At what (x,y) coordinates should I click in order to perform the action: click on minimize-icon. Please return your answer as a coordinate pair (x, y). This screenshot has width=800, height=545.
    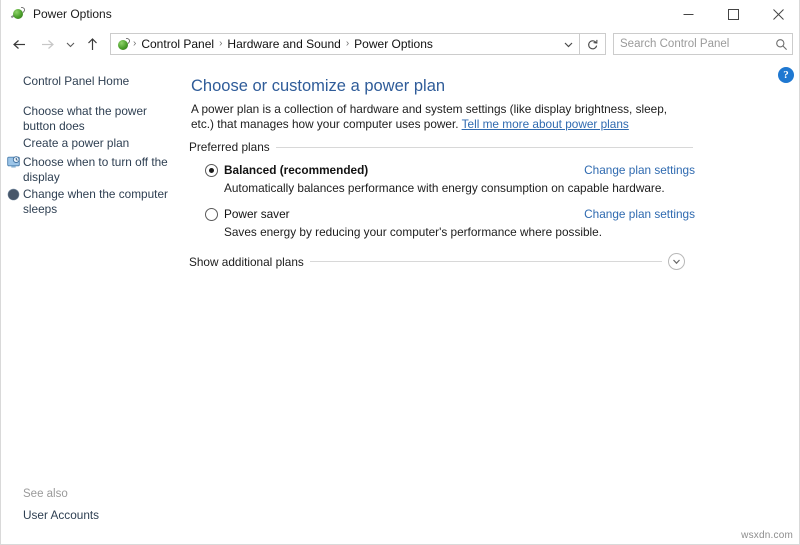
    Looking at the image, I should click on (688, 14).